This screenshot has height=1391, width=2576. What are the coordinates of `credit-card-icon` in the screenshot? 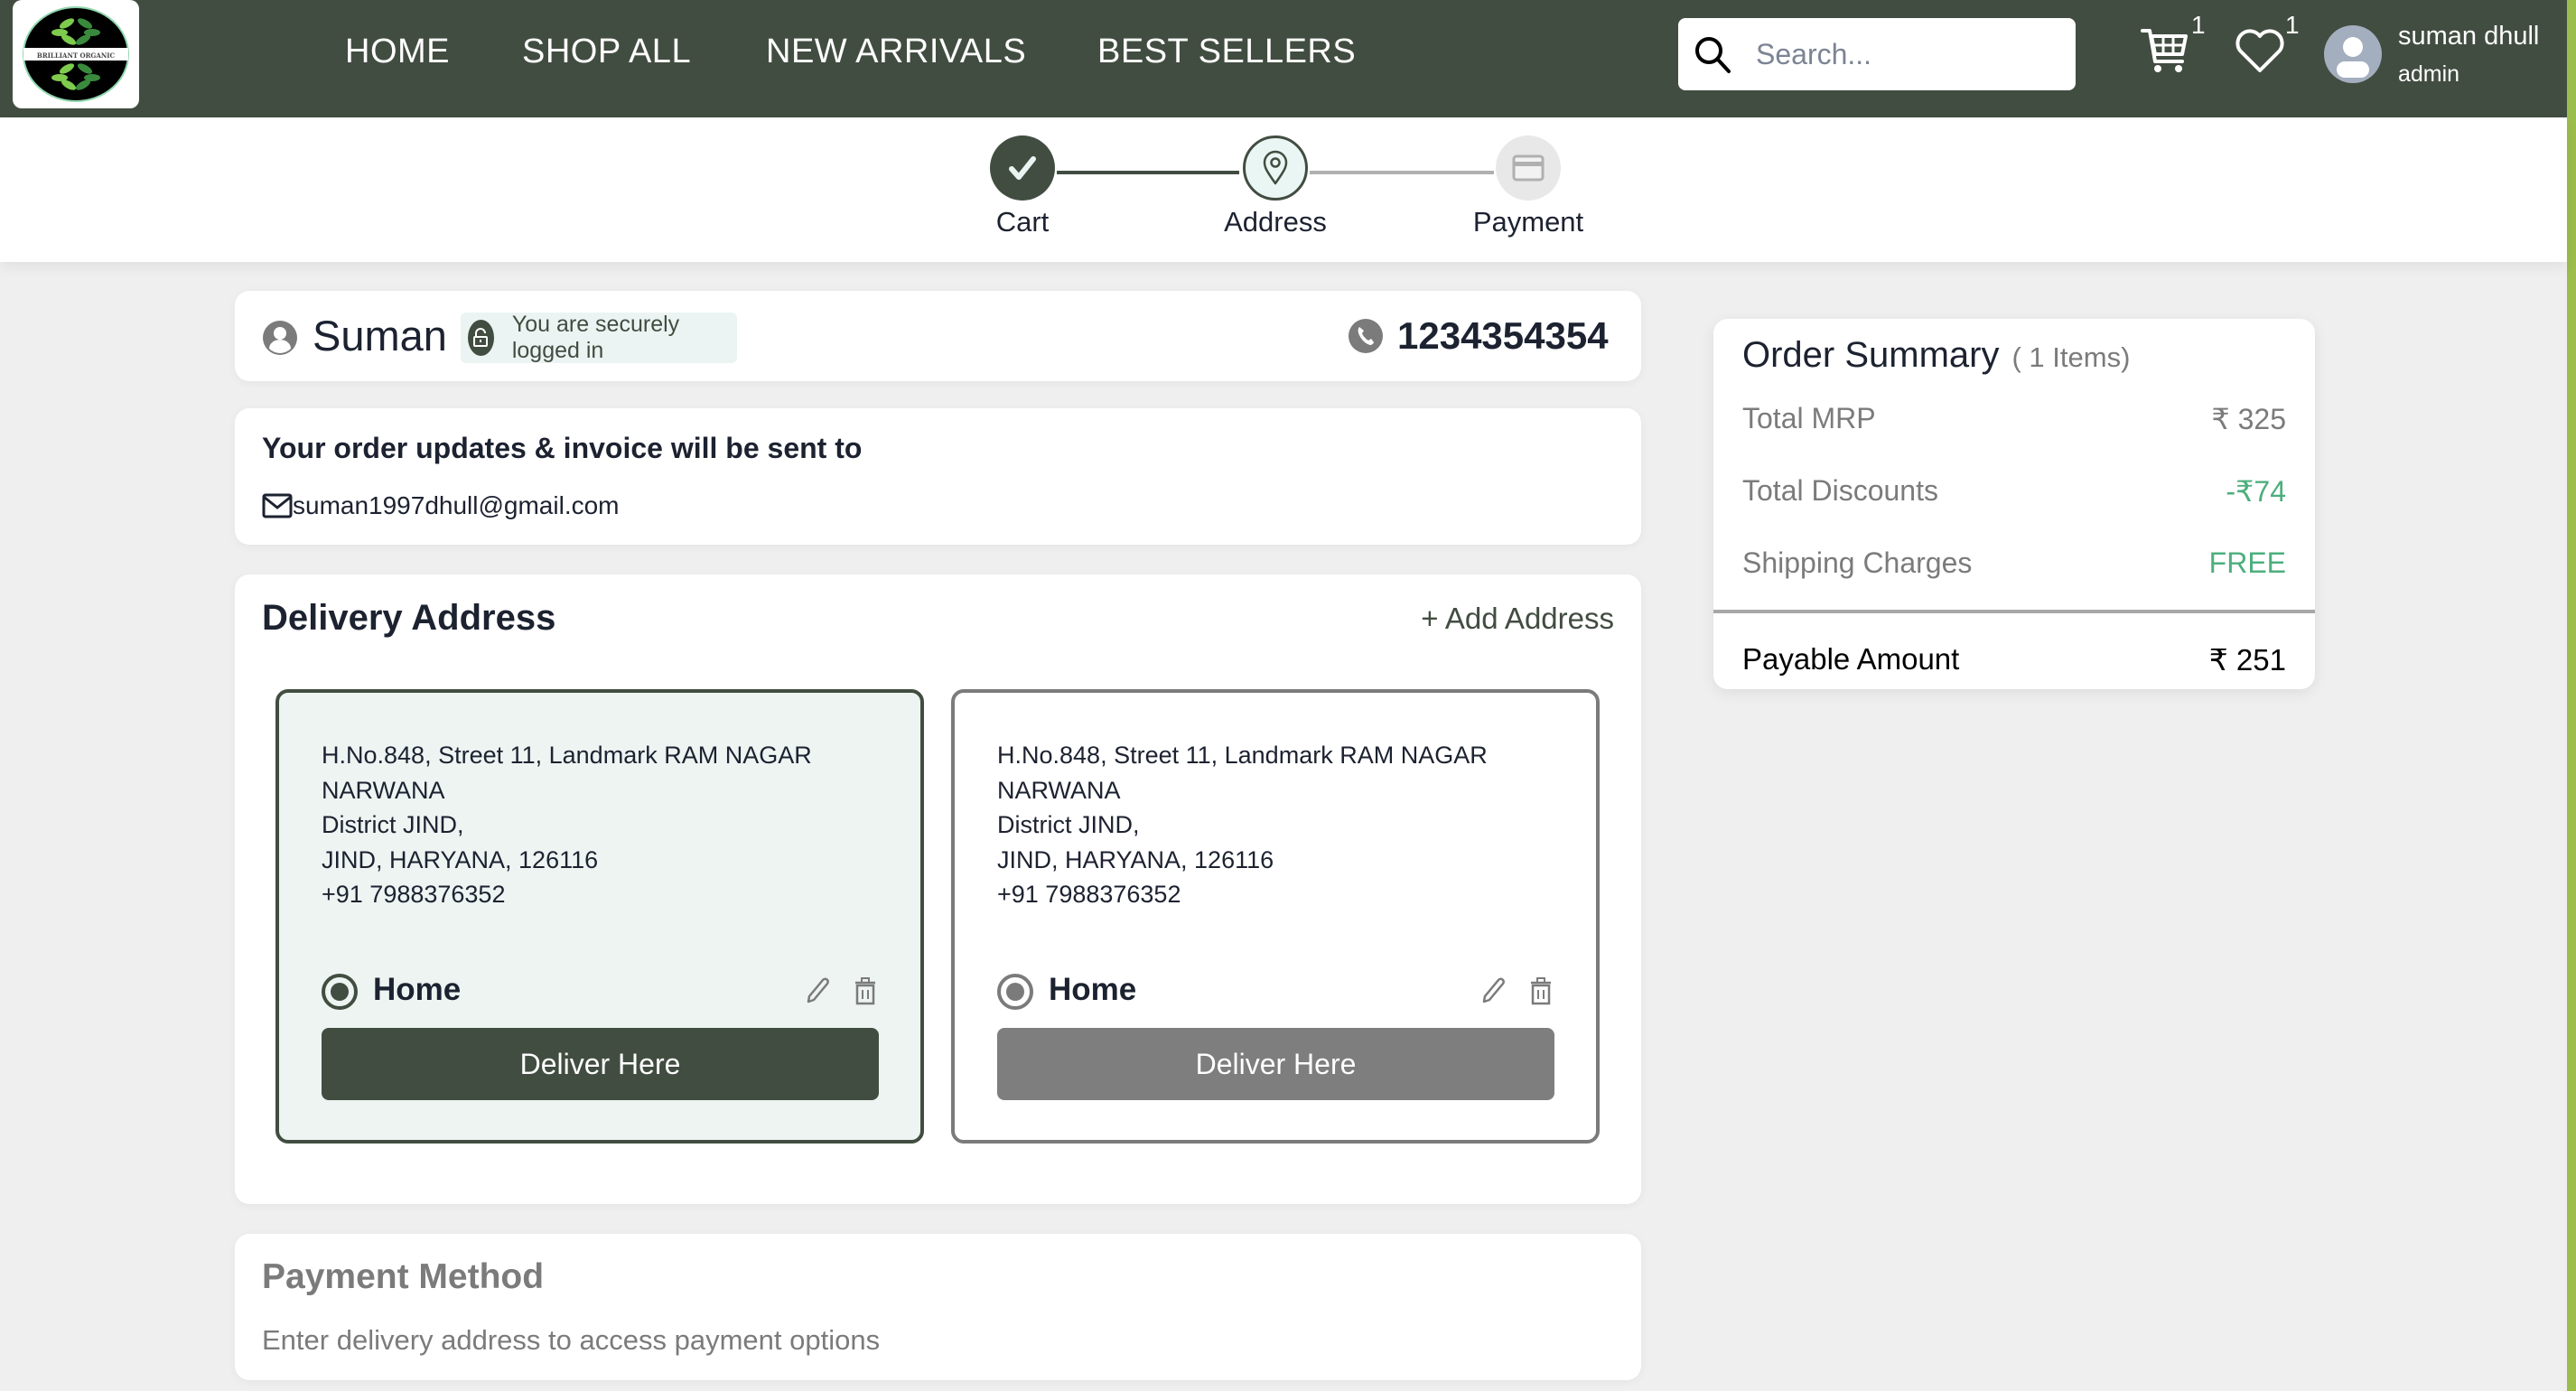 It's located at (1529, 168).